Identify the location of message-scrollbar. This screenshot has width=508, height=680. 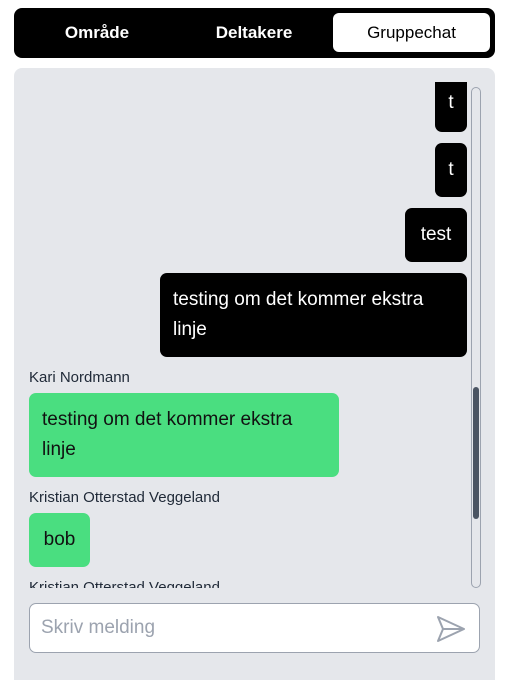
(476, 337).